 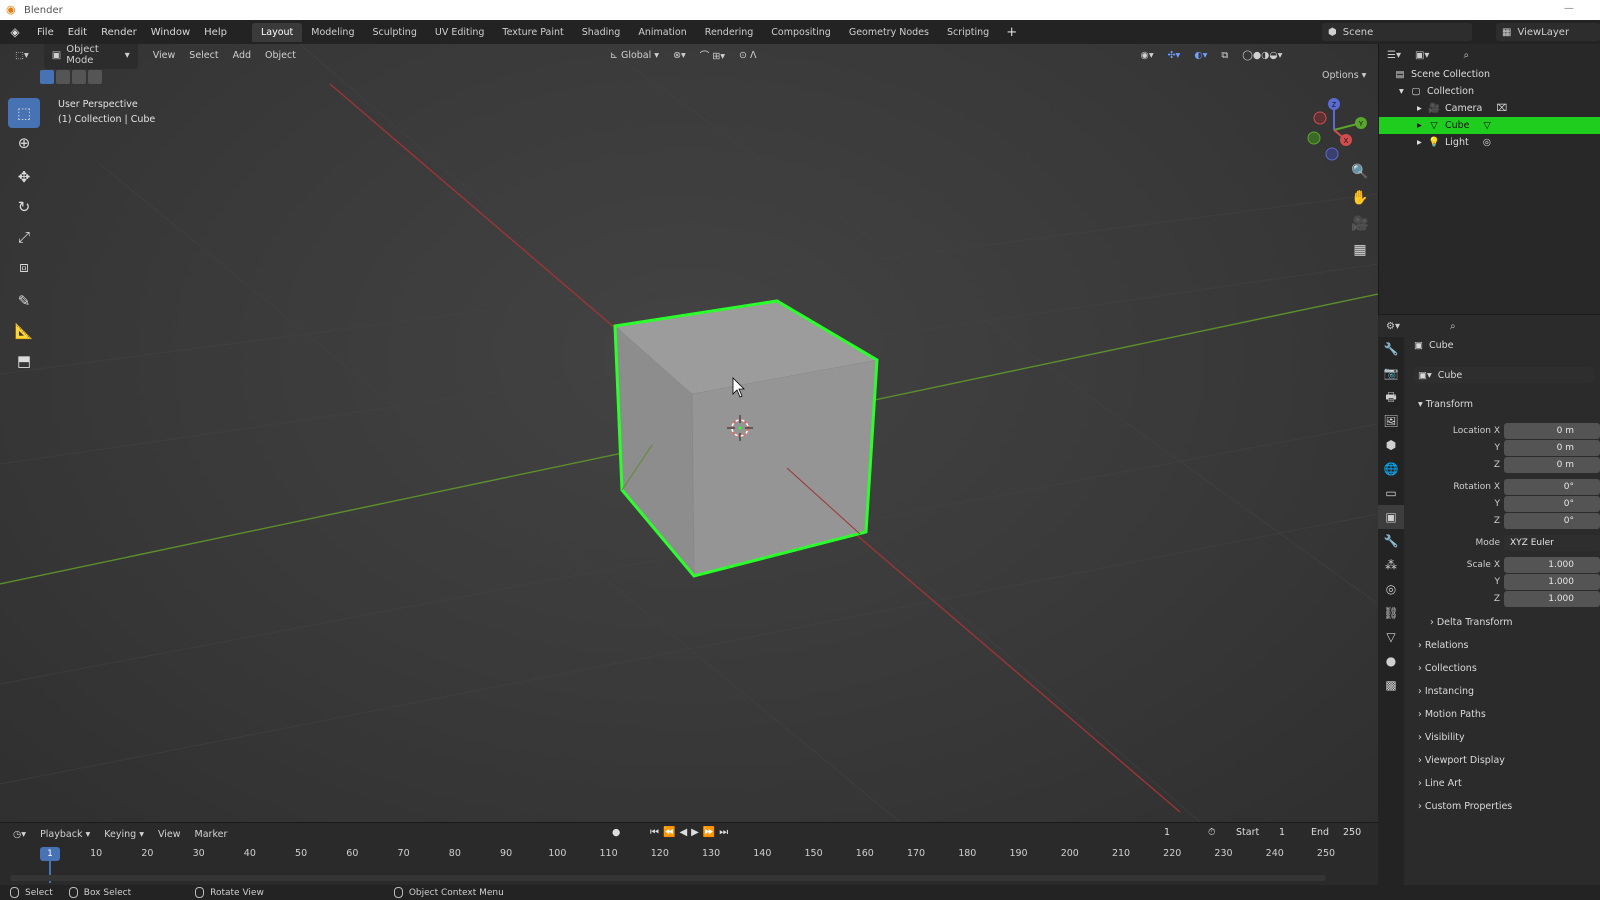 I want to click on tool-tab-icon: 🔧, so click(x=1391, y=349).